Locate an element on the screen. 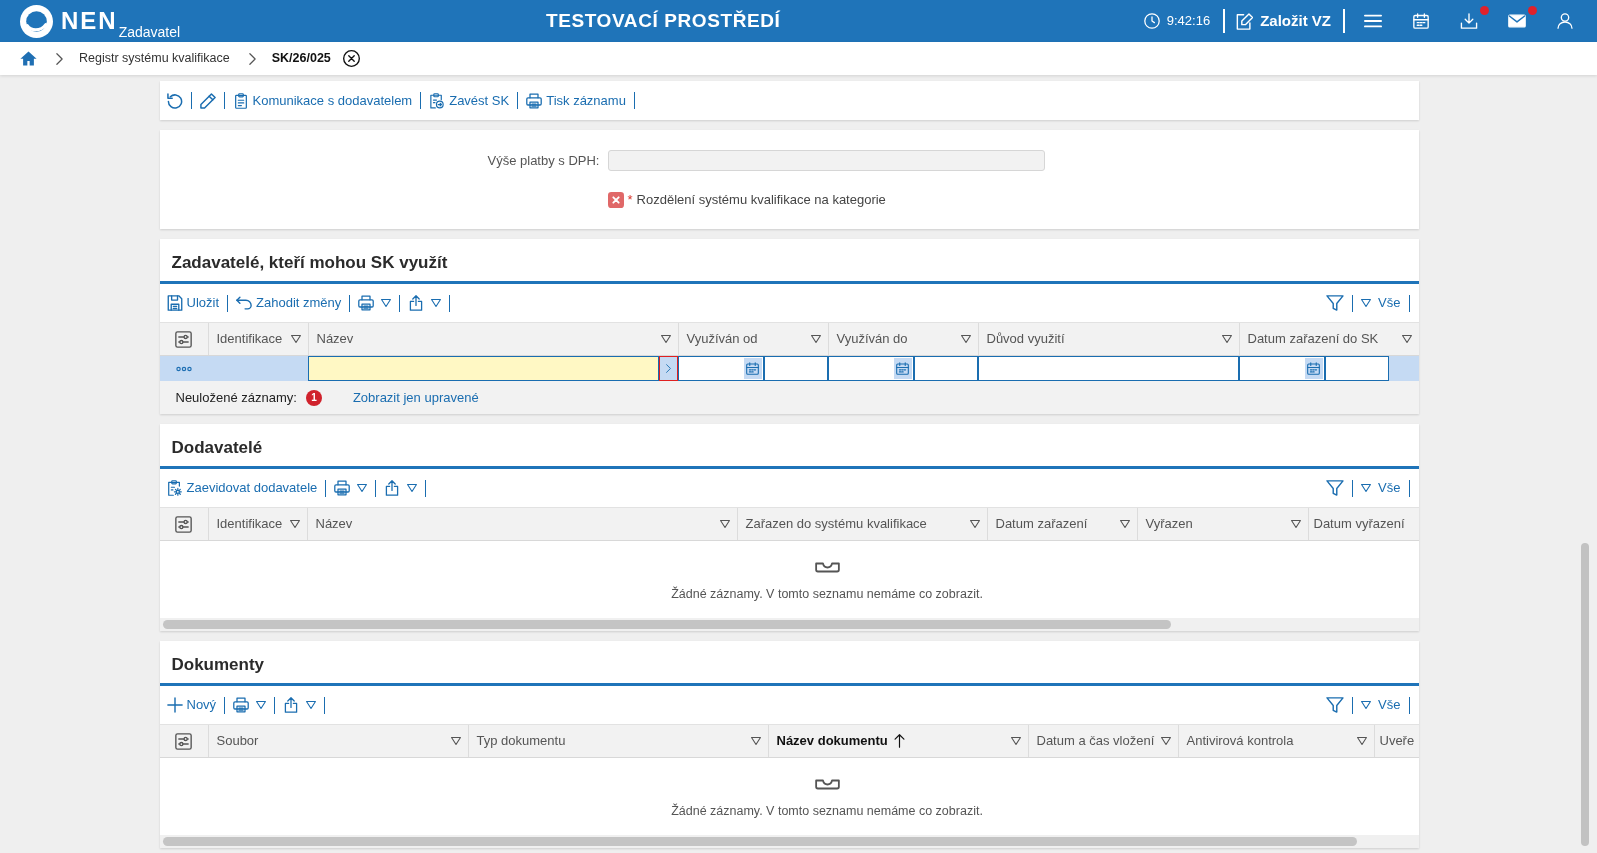  home-button is located at coordinates (28, 58).